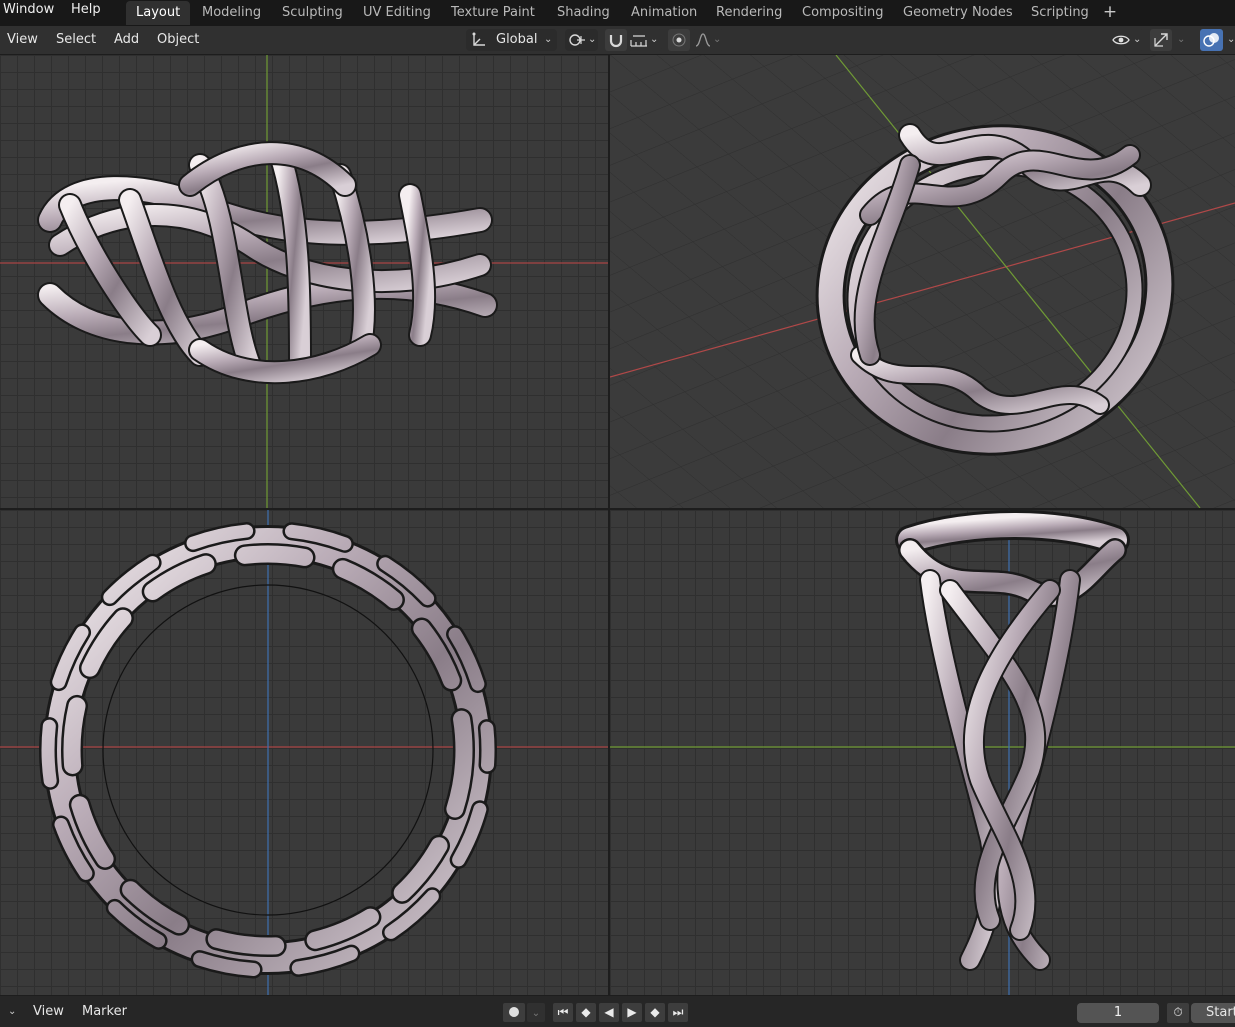  What do you see at coordinates (577, 40) in the screenshot?
I see `pivot-icon` at bounding box center [577, 40].